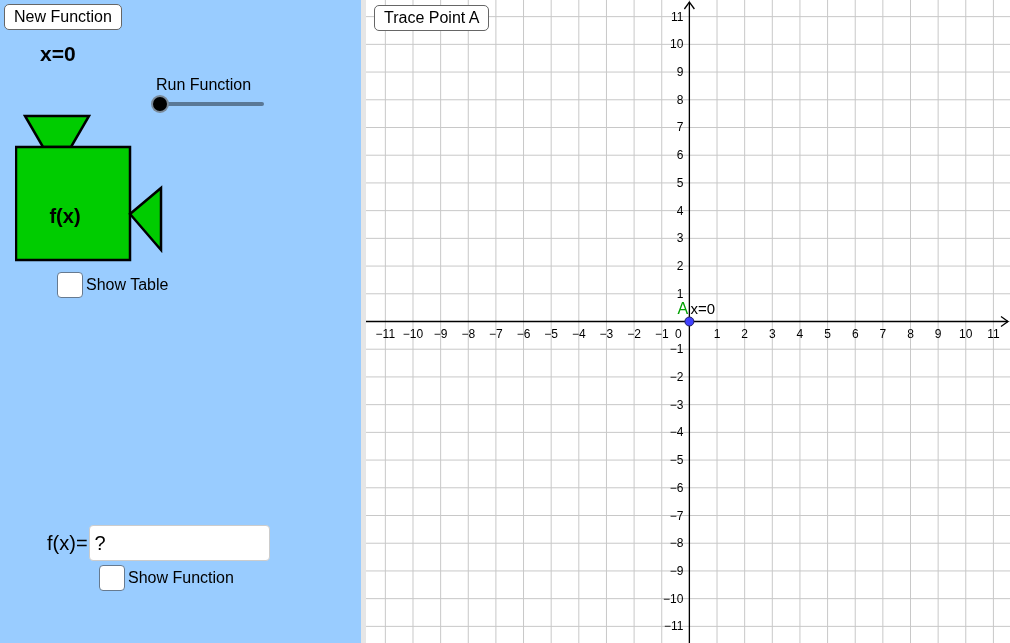 Image resolution: width=1010 pixels, height=643 pixels. Describe the element at coordinates (67, 543) in the screenshot. I see `function-input-label: f(x)=` at that location.